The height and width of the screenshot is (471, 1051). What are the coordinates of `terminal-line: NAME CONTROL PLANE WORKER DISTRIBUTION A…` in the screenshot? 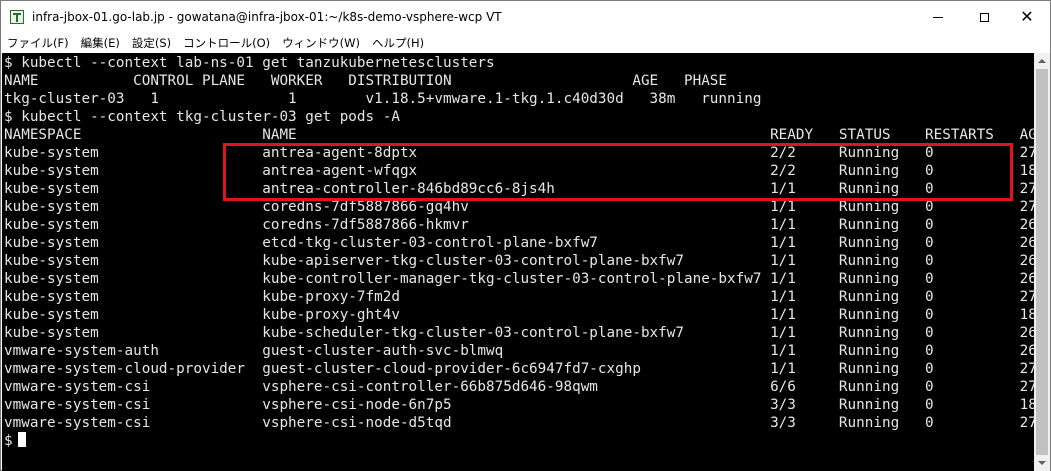 It's located at (366, 81).